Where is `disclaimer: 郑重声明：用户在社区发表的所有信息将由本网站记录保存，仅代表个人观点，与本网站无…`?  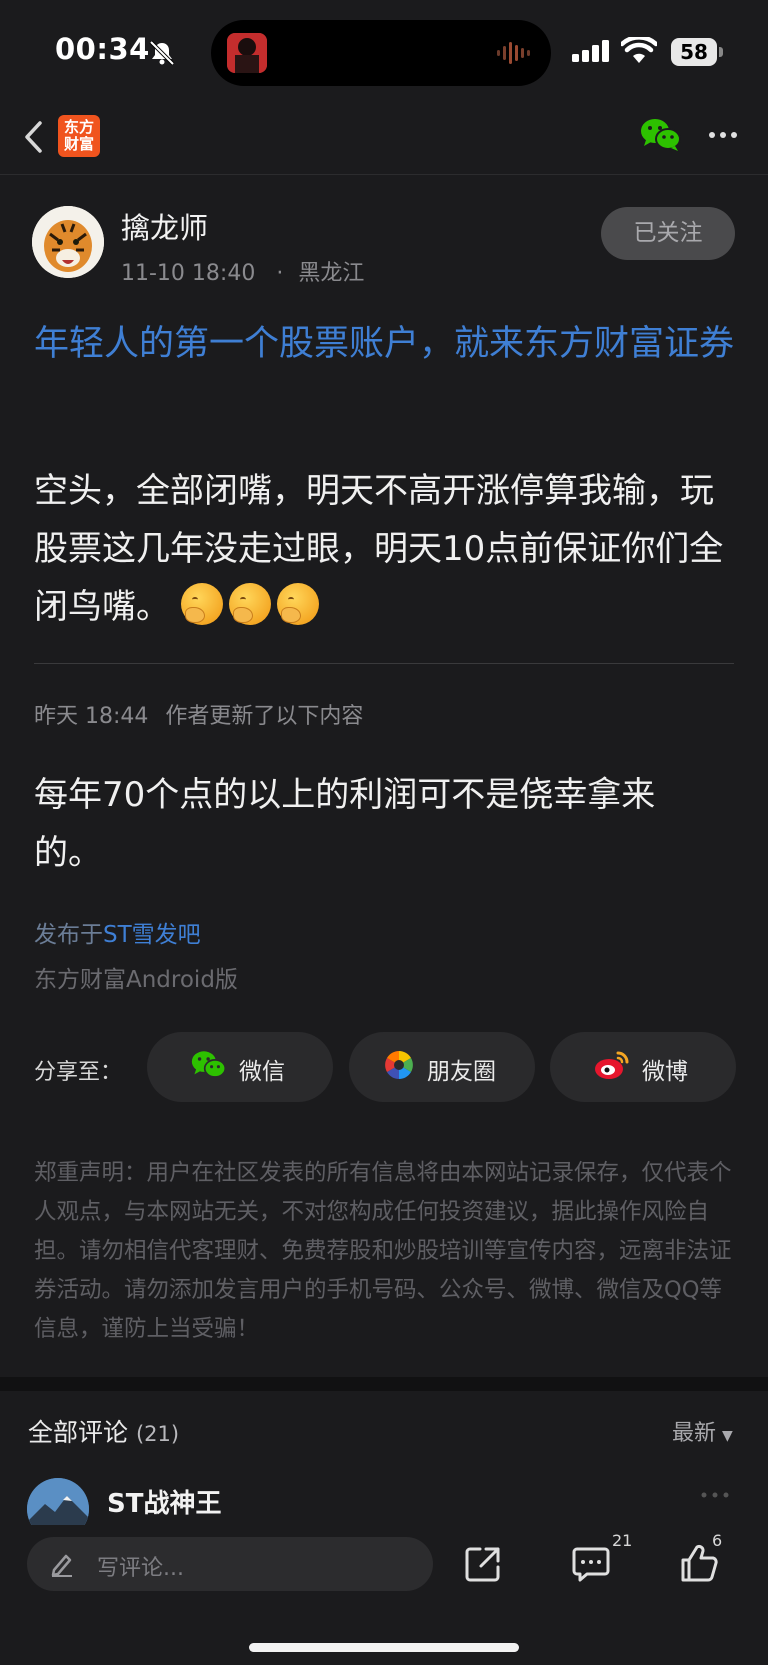 disclaimer: 郑重声明：用户在社区发表的所有信息将由本网站记录保存，仅代表个人观点，与本网站无… is located at coordinates (383, 1251).